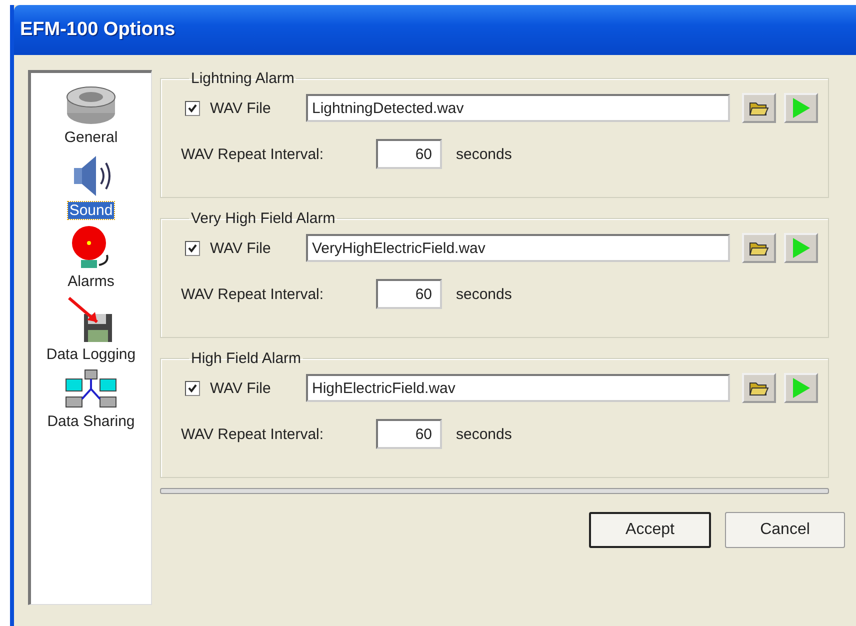  What do you see at coordinates (91, 281) in the screenshot?
I see `category-item: Alarms` at bounding box center [91, 281].